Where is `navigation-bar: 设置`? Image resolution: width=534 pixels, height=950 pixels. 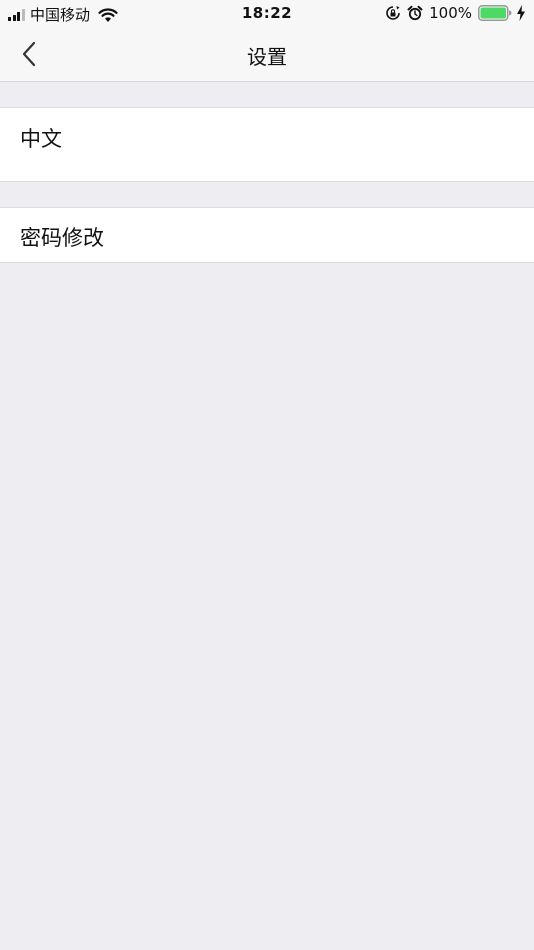 navigation-bar: 设置 is located at coordinates (267, 54).